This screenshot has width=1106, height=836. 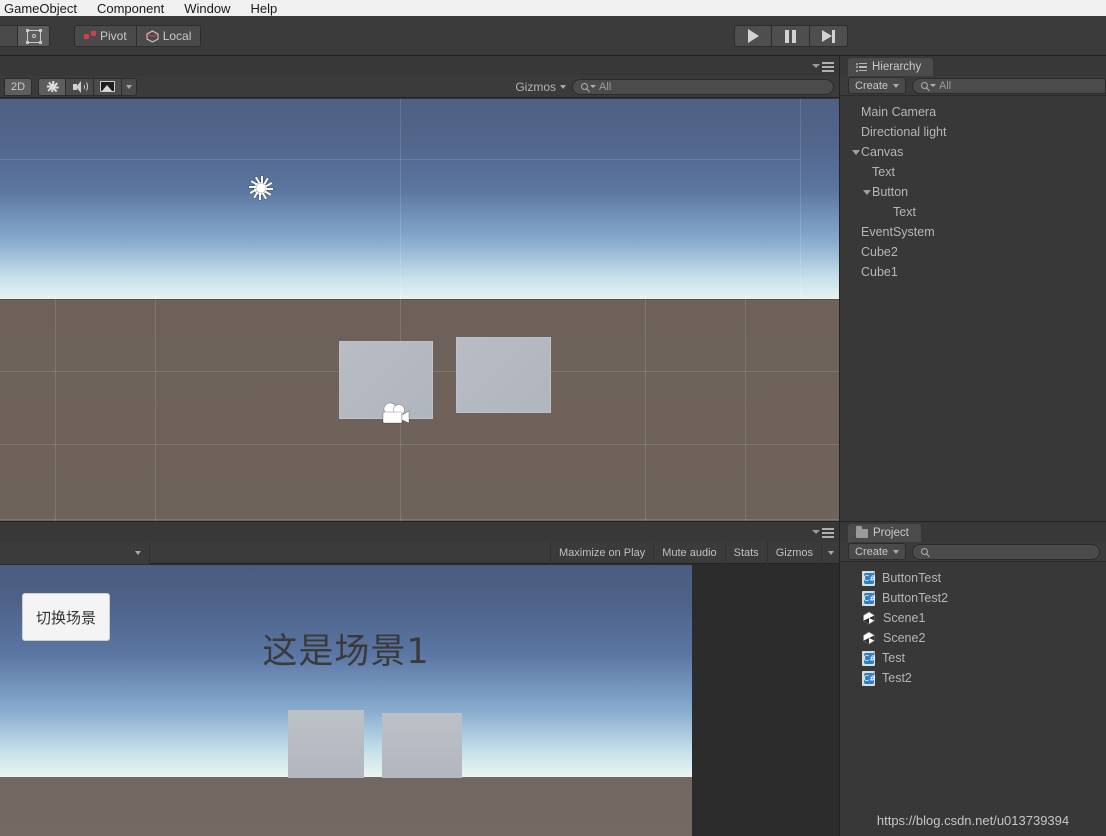 What do you see at coordinates (793, 552) in the screenshot?
I see `game-gizmos-dropdown: Gizmos` at bounding box center [793, 552].